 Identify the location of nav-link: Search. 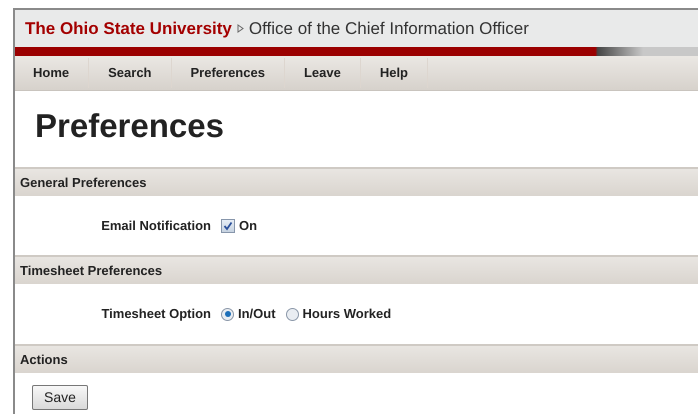
(130, 73).